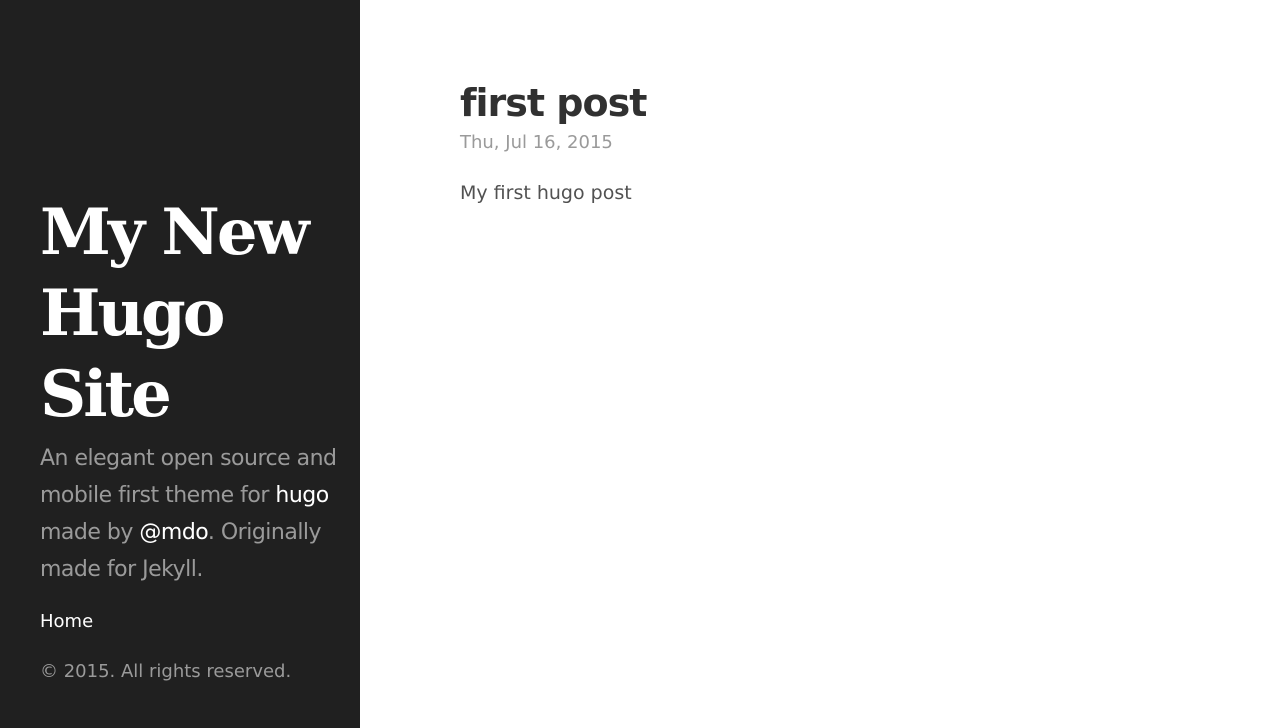 Image resolution: width=1280 pixels, height=728 pixels. Describe the element at coordinates (546, 193) in the screenshot. I see `post-body: My first hugo post` at that location.